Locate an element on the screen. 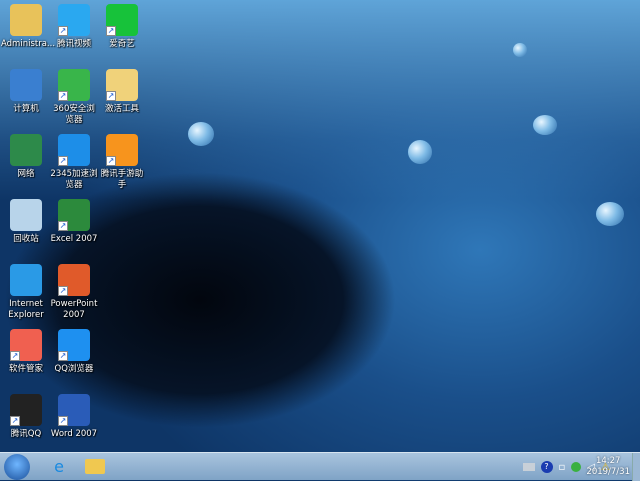 The width and height of the screenshot is (640, 481). qq-browser-icon: ↗ is located at coordinates (74, 345).